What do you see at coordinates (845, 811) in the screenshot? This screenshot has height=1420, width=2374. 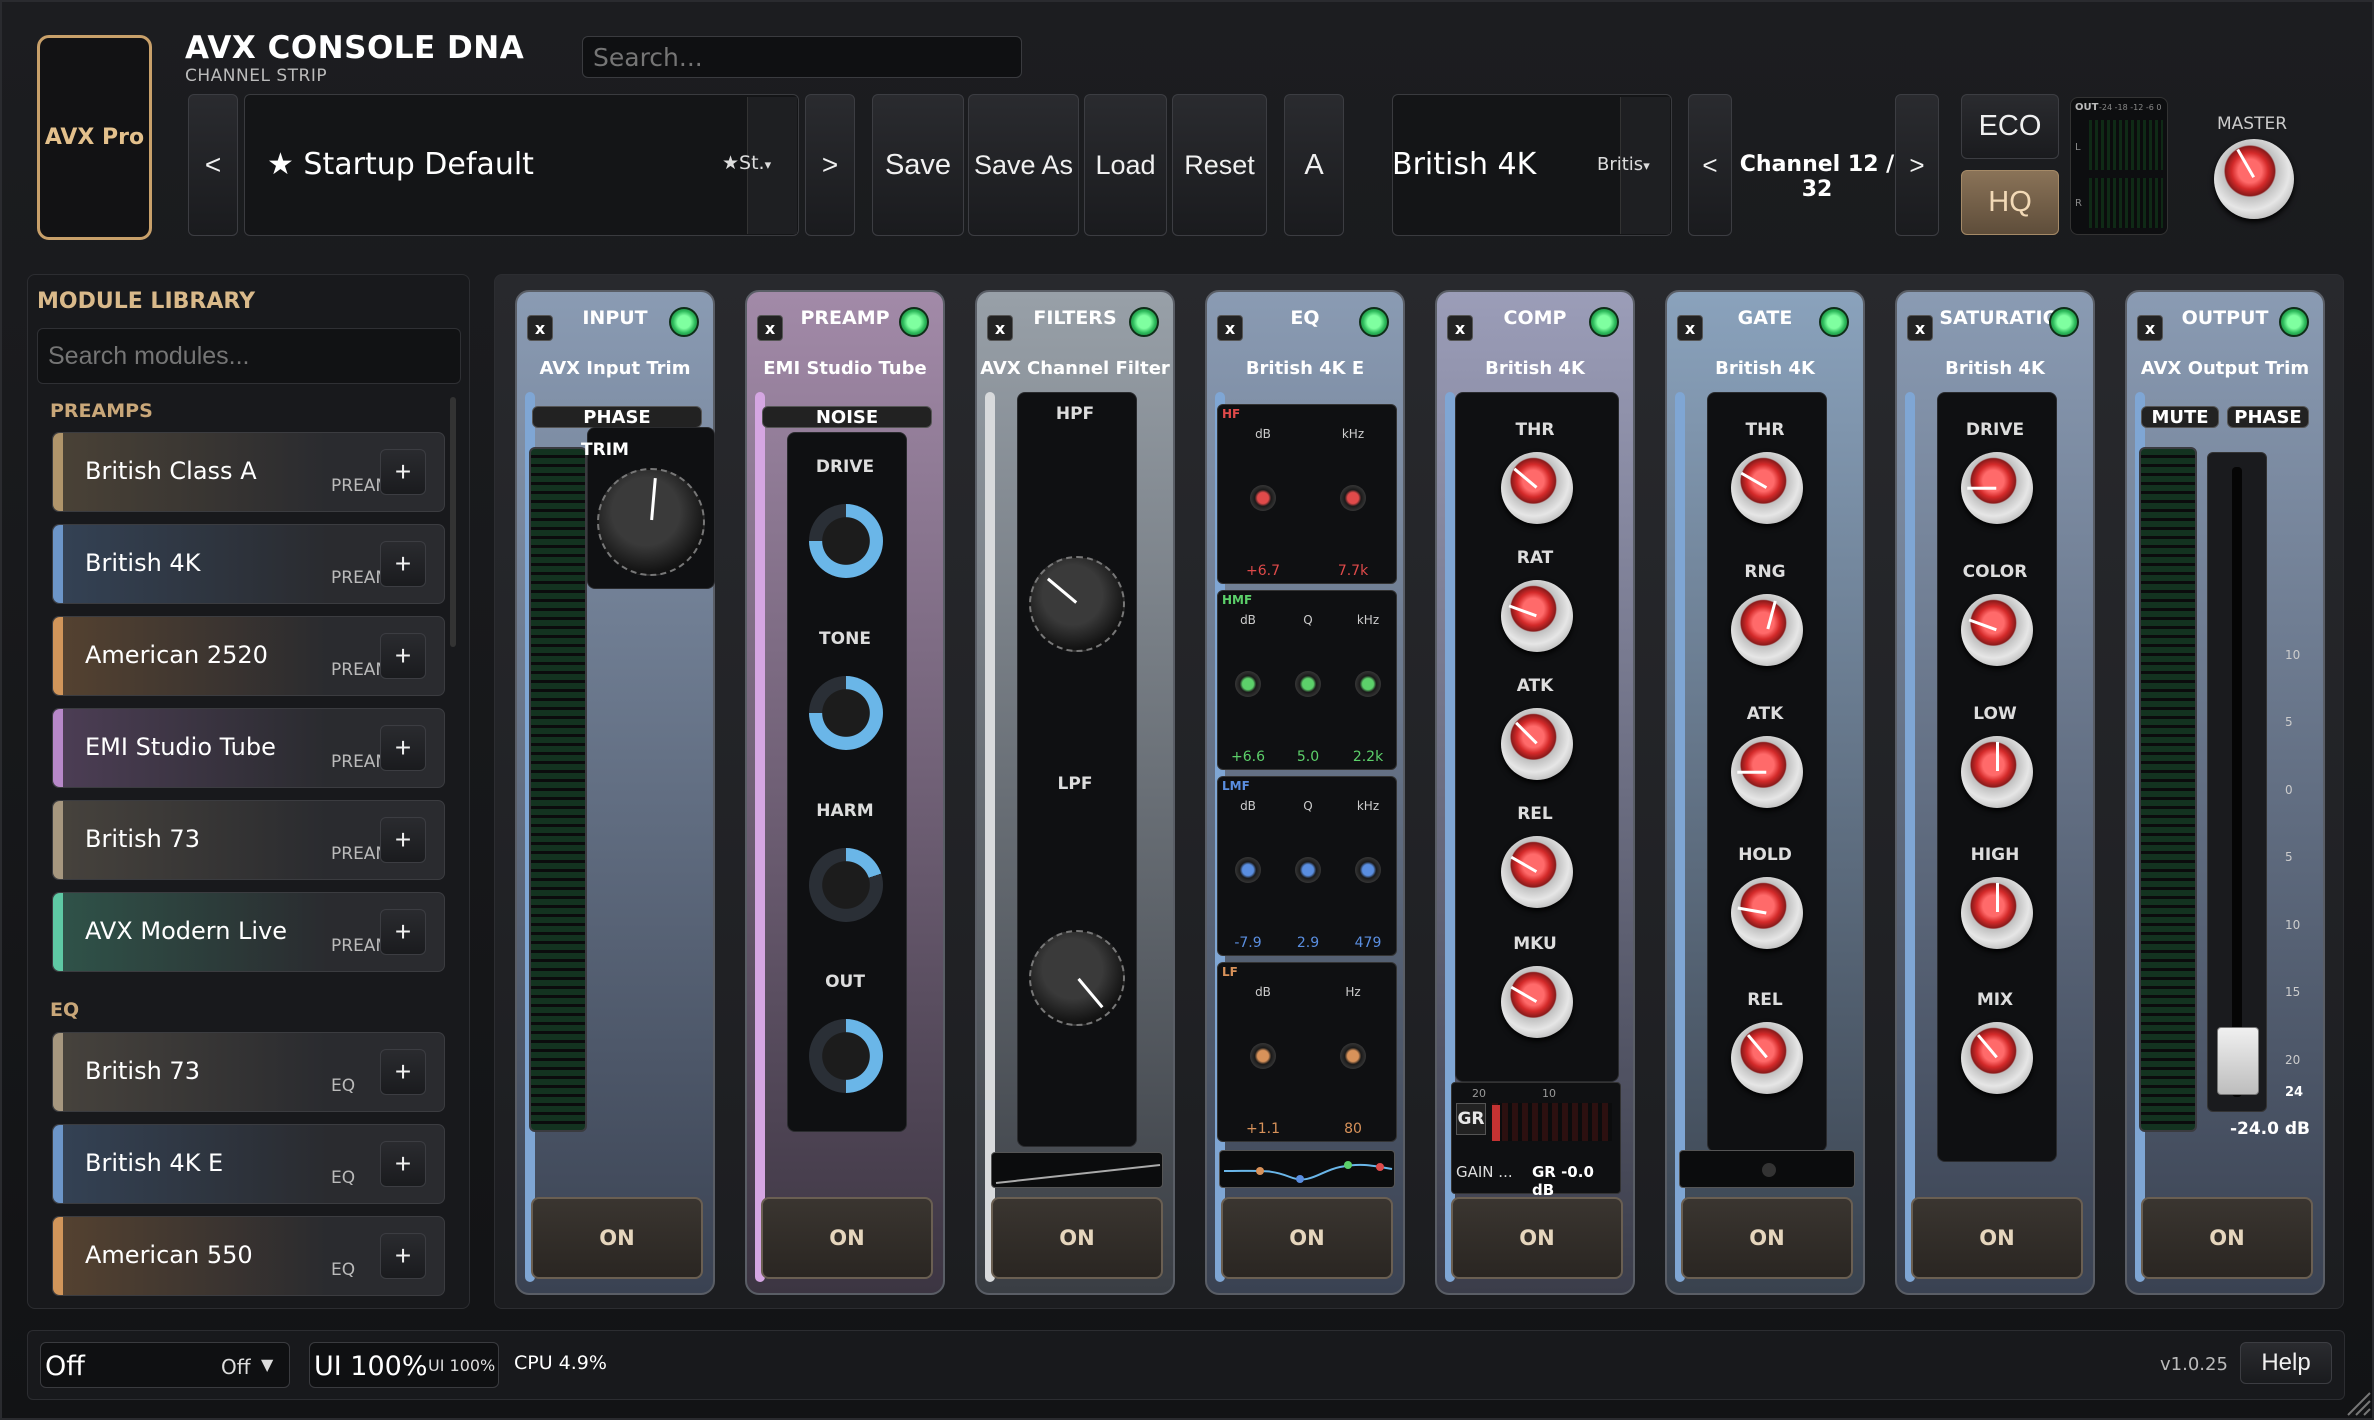 I see `harm-label: HARM` at bounding box center [845, 811].